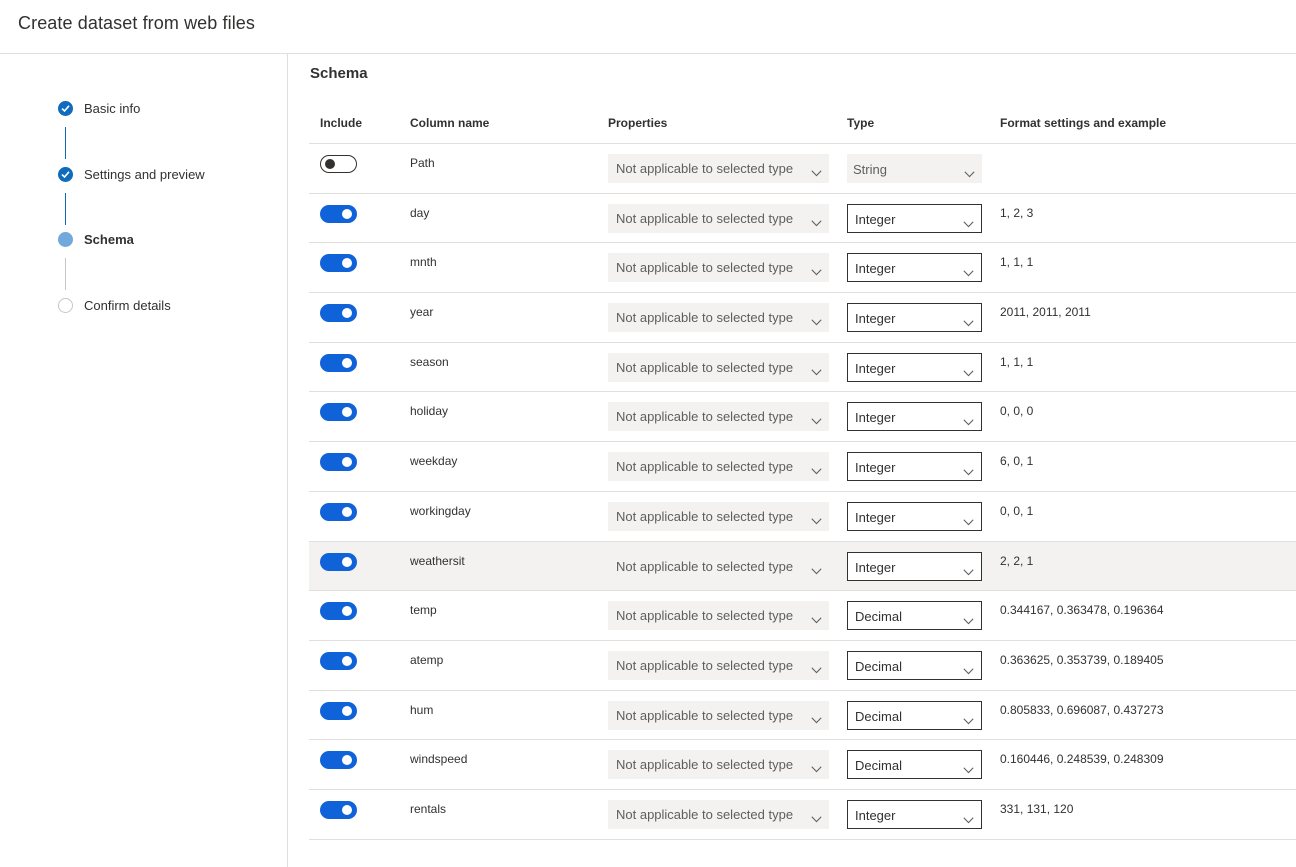 This screenshot has width=1296, height=867. I want to click on column-name: day, so click(420, 212).